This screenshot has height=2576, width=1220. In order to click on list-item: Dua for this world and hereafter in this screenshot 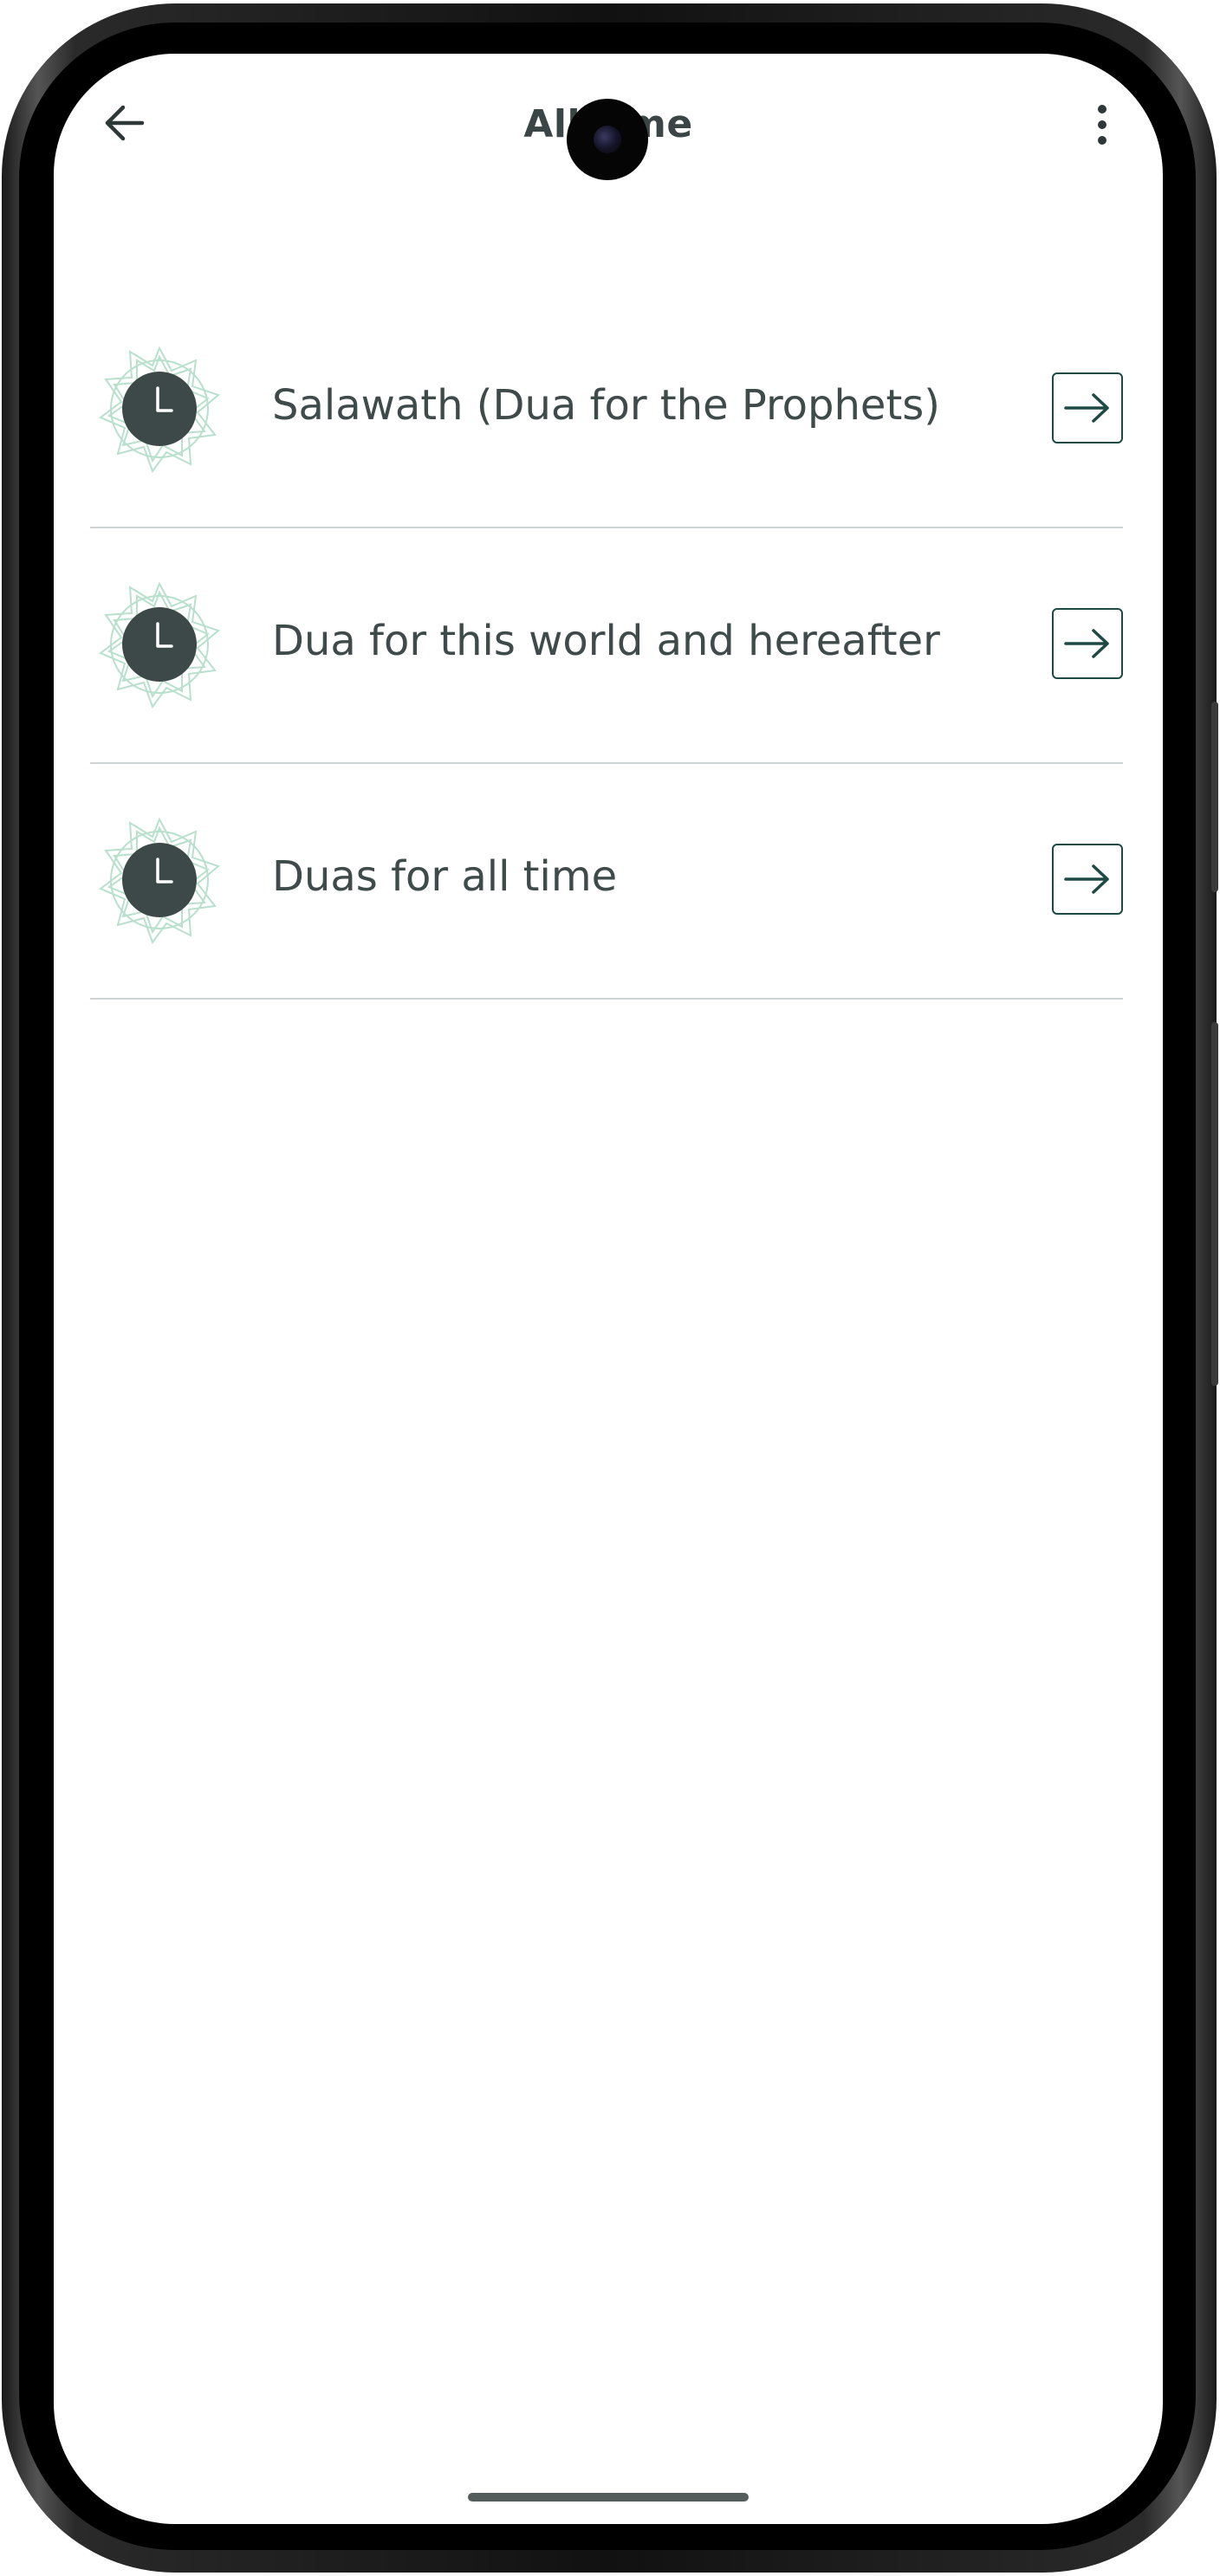, I will do `click(606, 646)`.